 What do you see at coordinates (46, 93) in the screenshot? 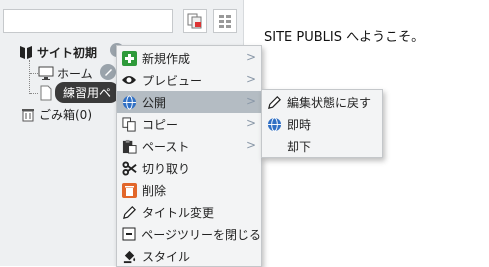
I see `page-icon` at bounding box center [46, 93].